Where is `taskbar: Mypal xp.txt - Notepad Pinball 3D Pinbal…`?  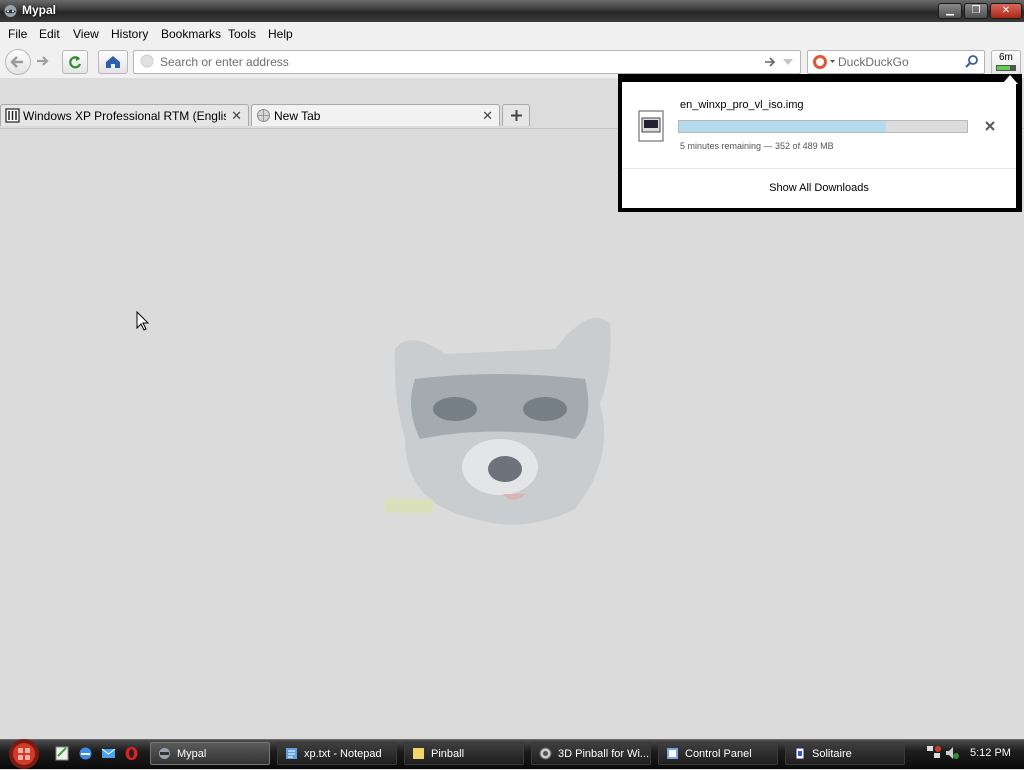
taskbar: Mypal xp.txt - Notepad Pinball 3D Pinbal… is located at coordinates (512, 754).